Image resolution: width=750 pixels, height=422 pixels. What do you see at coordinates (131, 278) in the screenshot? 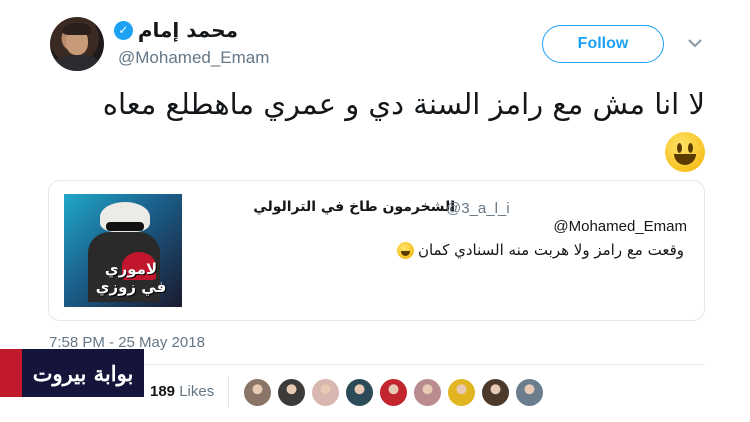
I see `image-caption: لاموري في زوزي` at bounding box center [131, 278].